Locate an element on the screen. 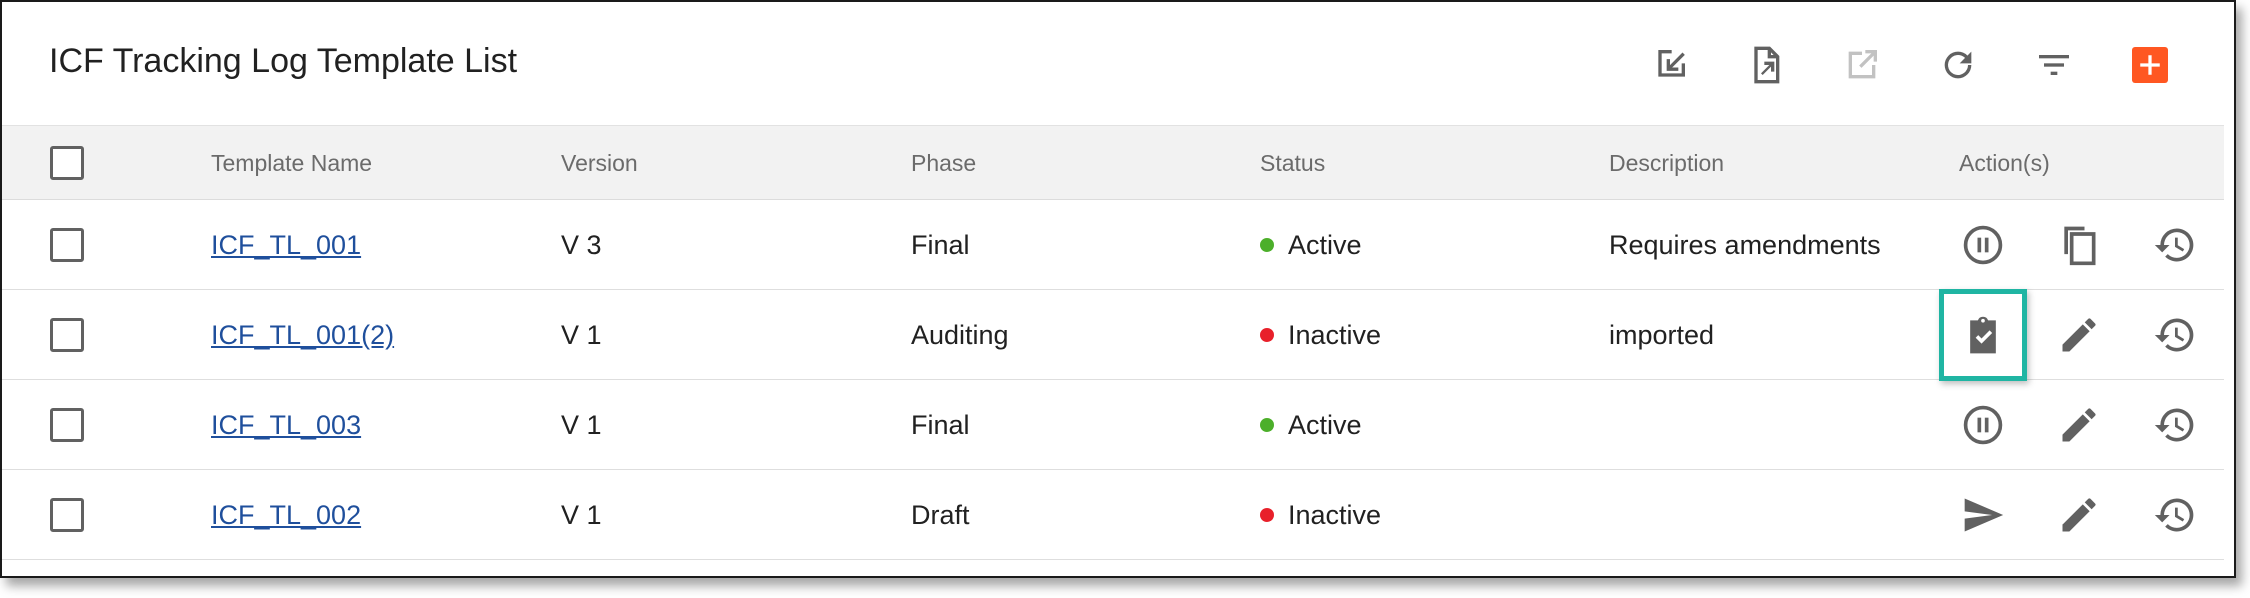 This screenshot has height=598, width=2250. column-header-status: Status is located at coordinates (1292, 163).